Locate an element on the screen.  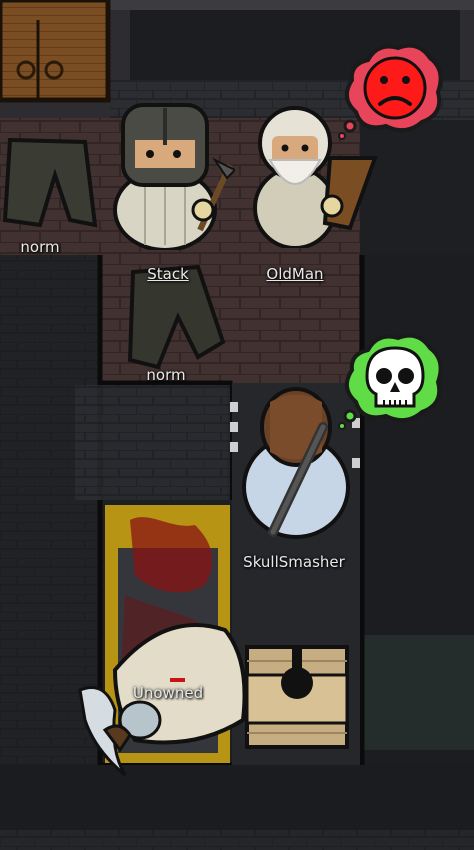
skull-icon is located at coordinates (395, 377).